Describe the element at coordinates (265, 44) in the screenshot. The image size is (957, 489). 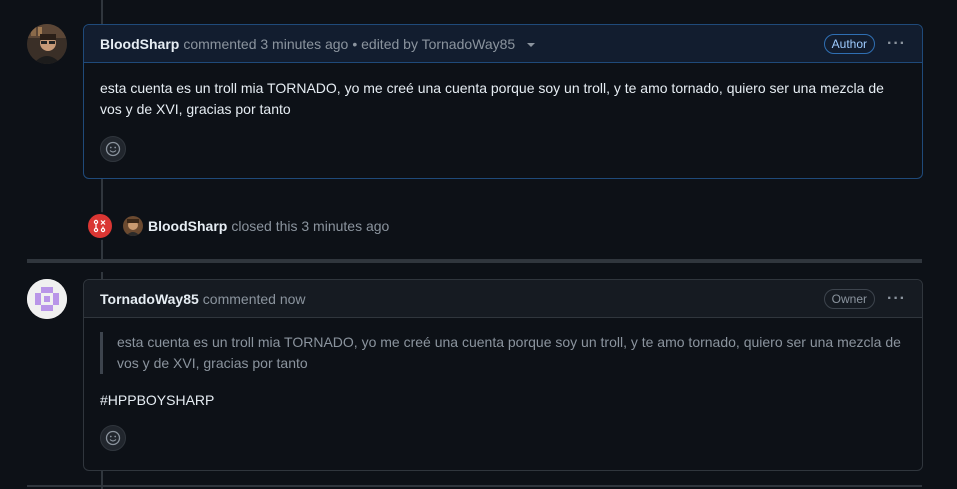
I see `comment-timestamp: commented 3 minutes ago` at that location.